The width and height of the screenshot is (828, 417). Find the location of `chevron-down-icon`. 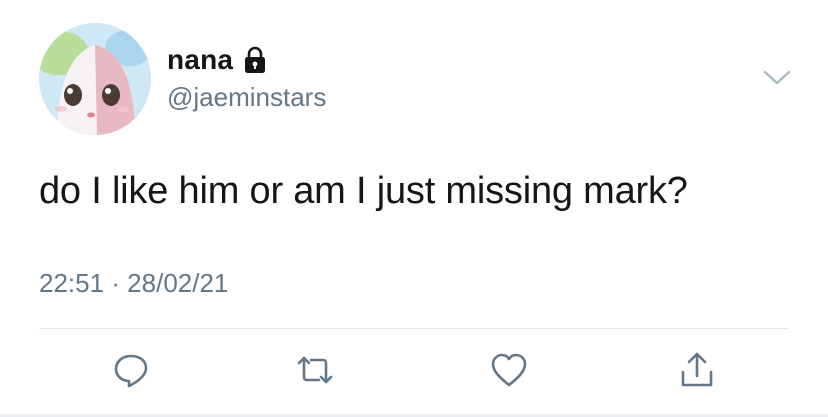

chevron-down-icon is located at coordinates (777, 77).